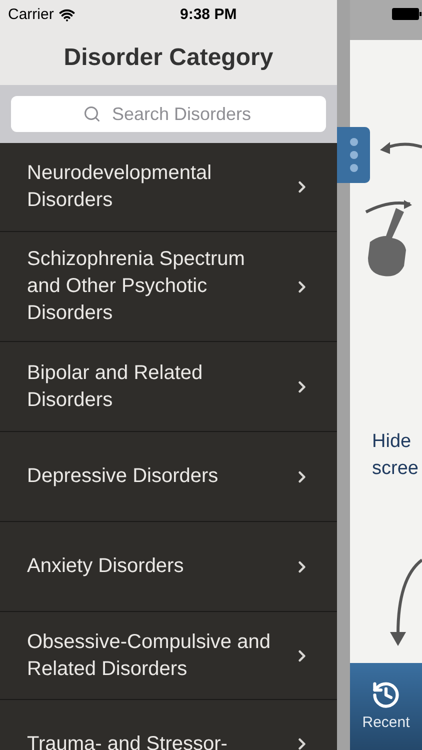  Describe the element at coordinates (149, 656) in the screenshot. I see `category-label: Obsessive-Compulsive and Related Disorders` at that location.